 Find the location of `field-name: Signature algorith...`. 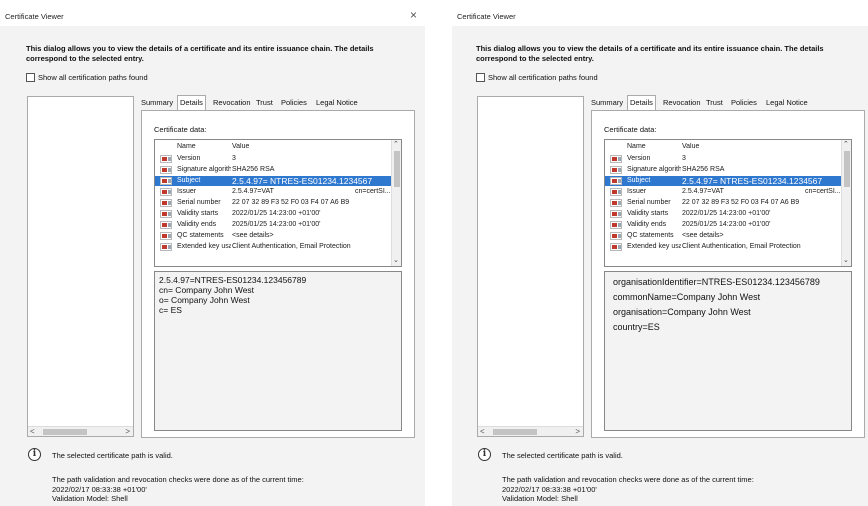

field-name: Signature algorith... is located at coordinates (654, 169).